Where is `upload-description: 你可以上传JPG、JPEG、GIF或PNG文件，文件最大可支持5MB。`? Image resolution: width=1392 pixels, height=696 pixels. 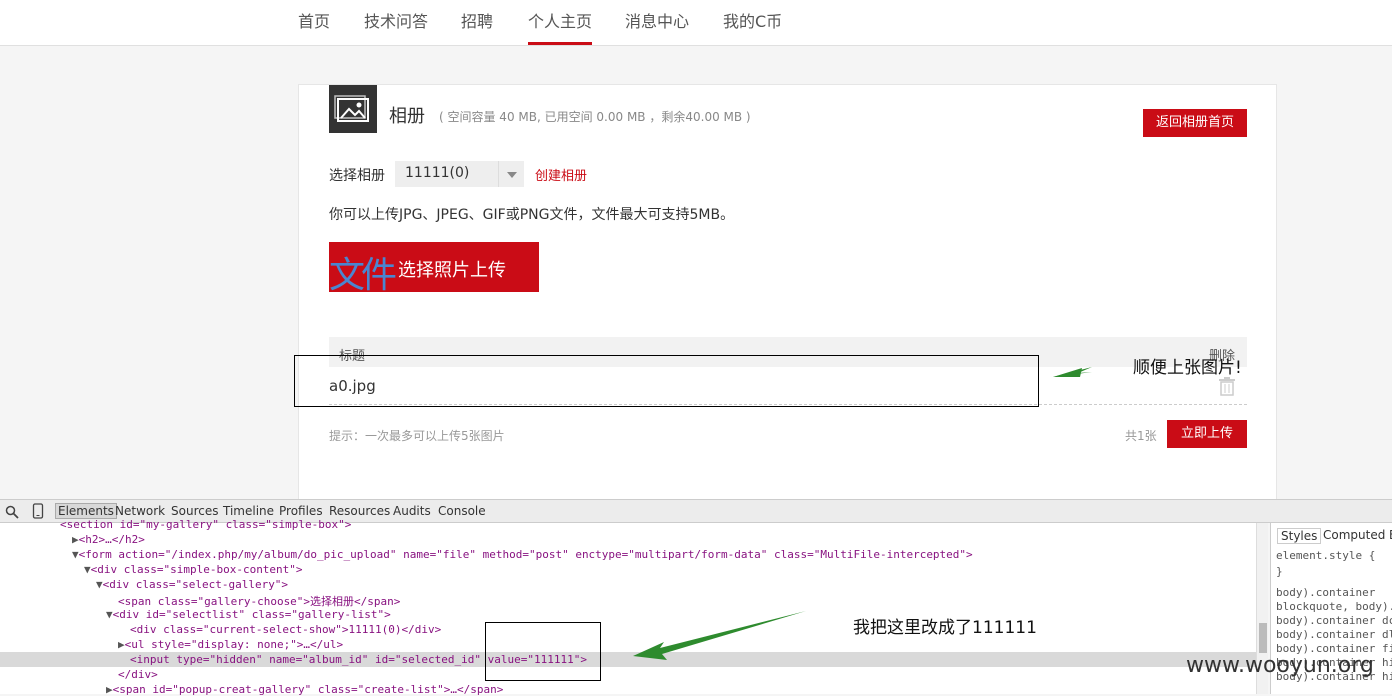 upload-description: 你可以上传JPG、JPEG、GIF或PNG文件，文件最大可支持5MB。 is located at coordinates (532, 215).